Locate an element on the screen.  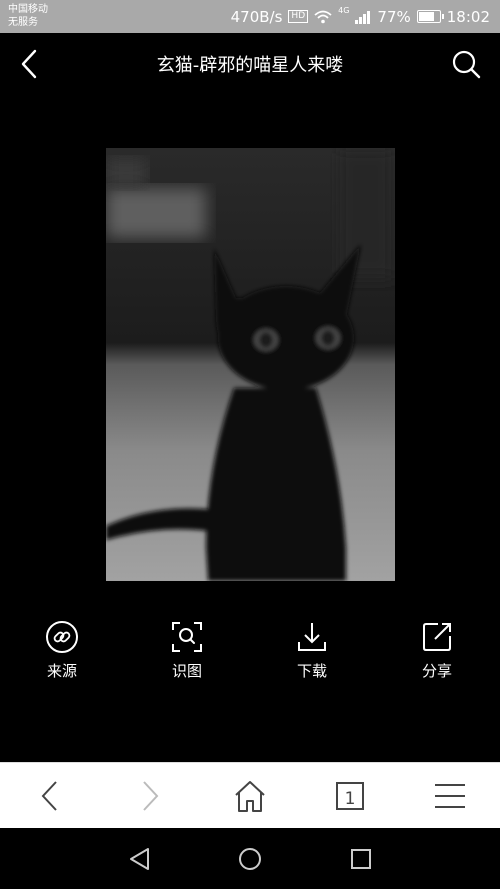
arrow-right-icon is located at coordinates (151, 796).